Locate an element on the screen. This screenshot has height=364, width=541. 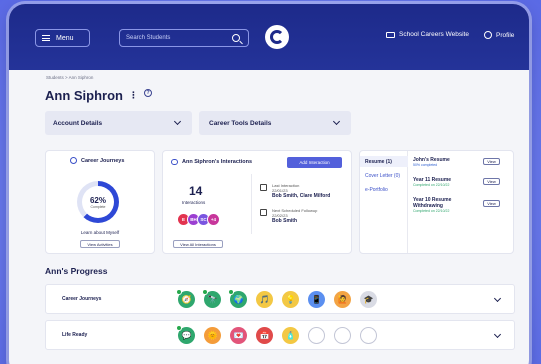
progress-row-label: Life Ready is located at coordinates (75, 335).